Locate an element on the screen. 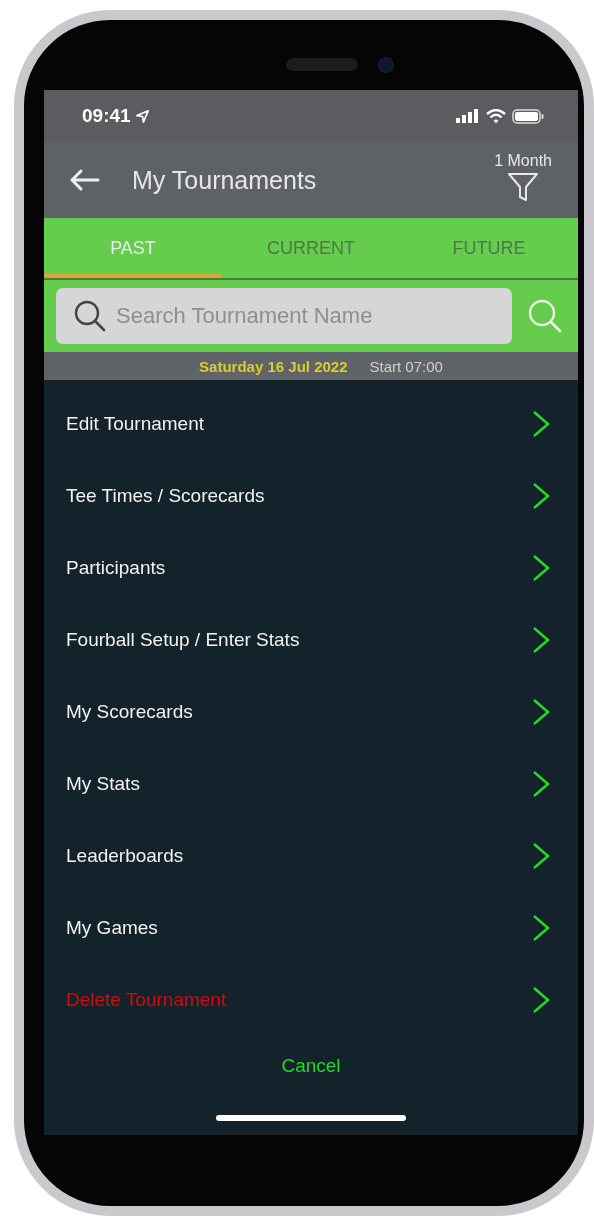 Image resolution: width=594 pixels, height=1216 pixels. search-field: Search Tournament Name is located at coordinates (284, 316).